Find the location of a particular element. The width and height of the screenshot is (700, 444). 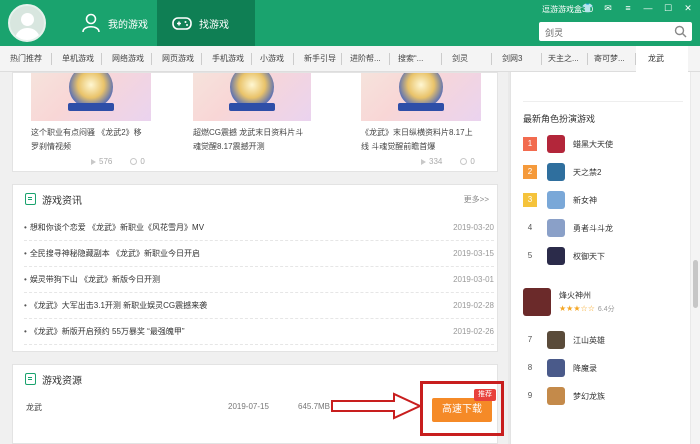

category-tab: 单机游戏 is located at coordinates (77, 59).